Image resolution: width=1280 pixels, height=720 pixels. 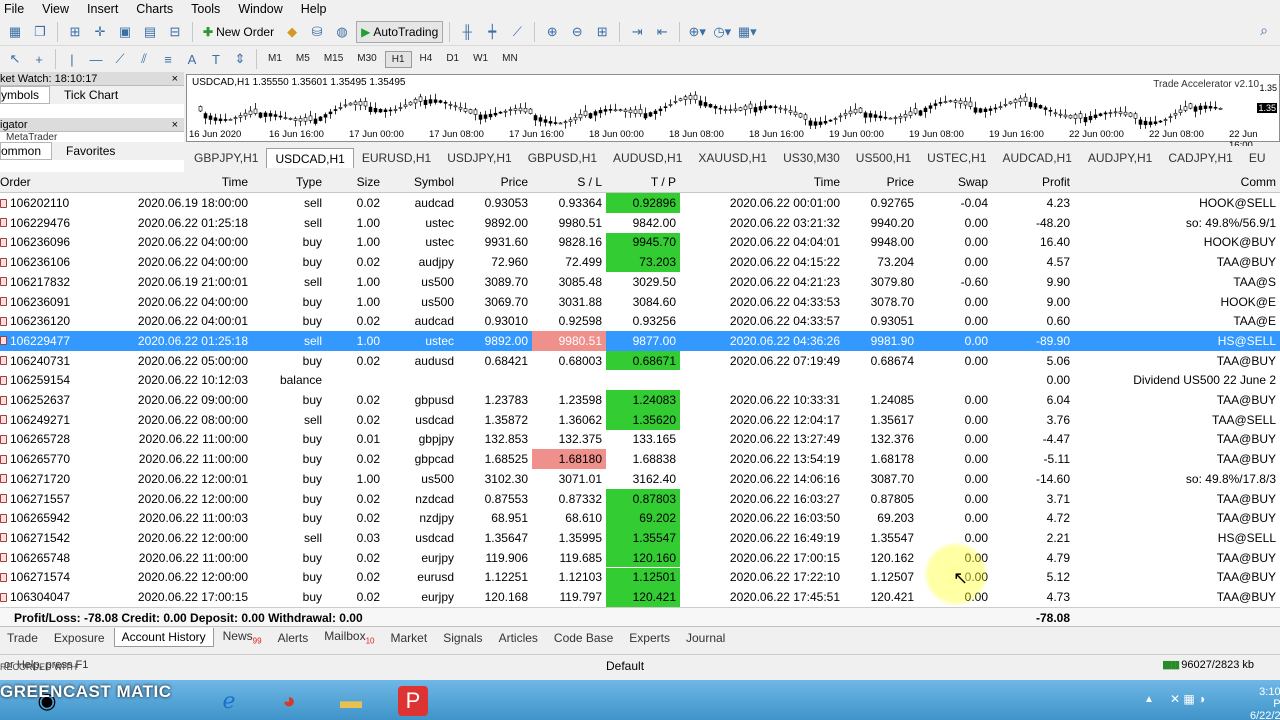 What do you see at coordinates (762, 182) in the screenshot?
I see `column-header-ctime: Time` at bounding box center [762, 182].